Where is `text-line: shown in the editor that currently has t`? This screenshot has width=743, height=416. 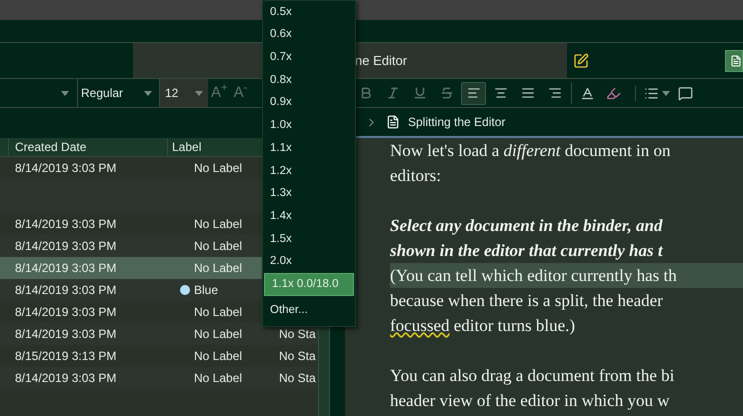 text-line: shown in the editor that currently has t is located at coordinates (527, 251).